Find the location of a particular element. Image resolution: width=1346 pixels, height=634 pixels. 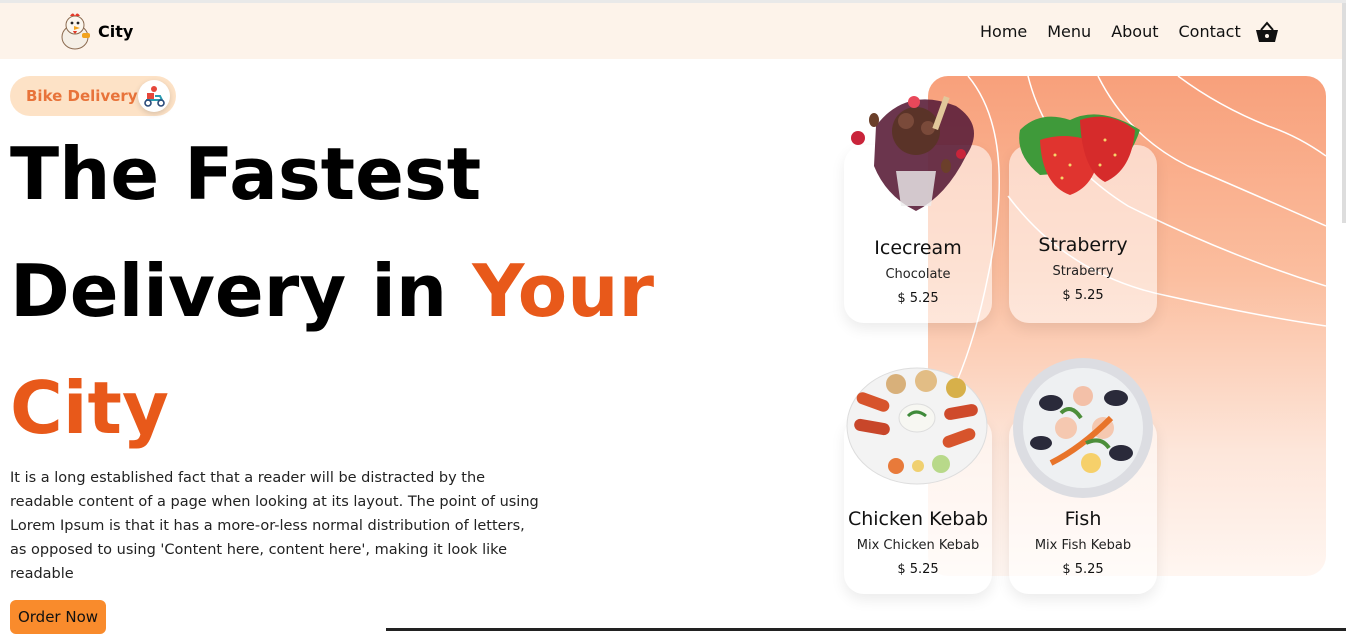

scrollbar is located at coordinates (1344, 113).